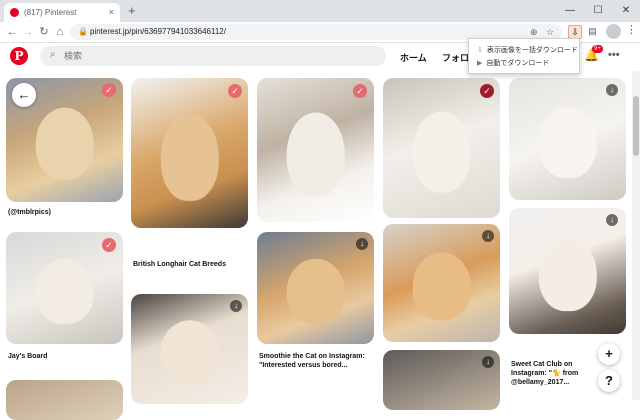 This screenshot has height=420, width=640. Describe the element at coordinates (12, 32) in the screenshot. I see `back-arrow-icon: ←` at that location.